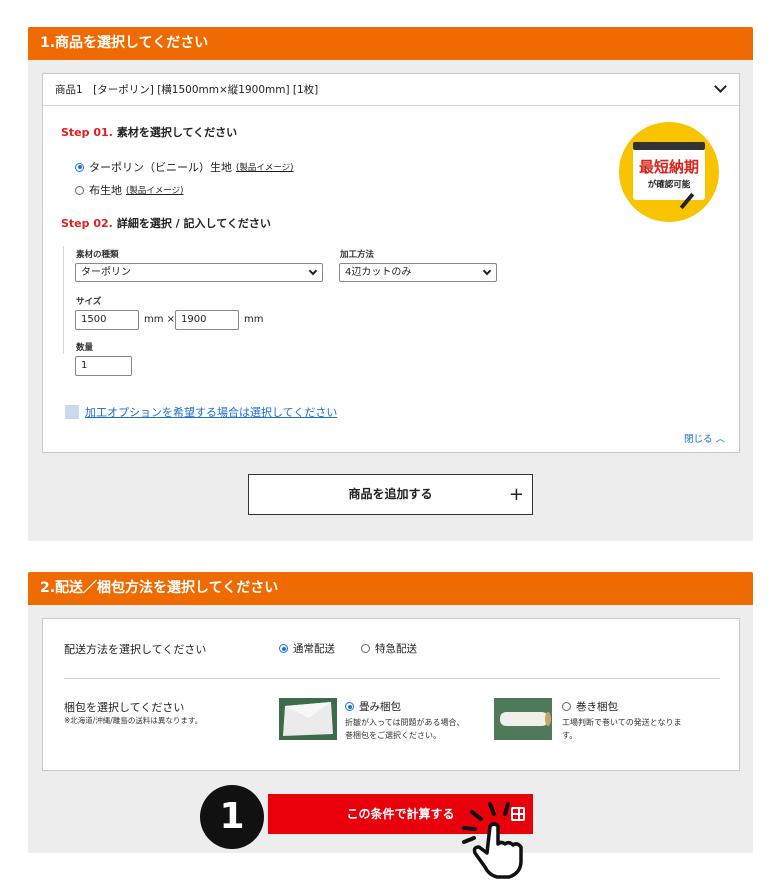  Describe the element at coordinates (160, 319) in the screenshot. I see `times-unit: mm ×` at that location.